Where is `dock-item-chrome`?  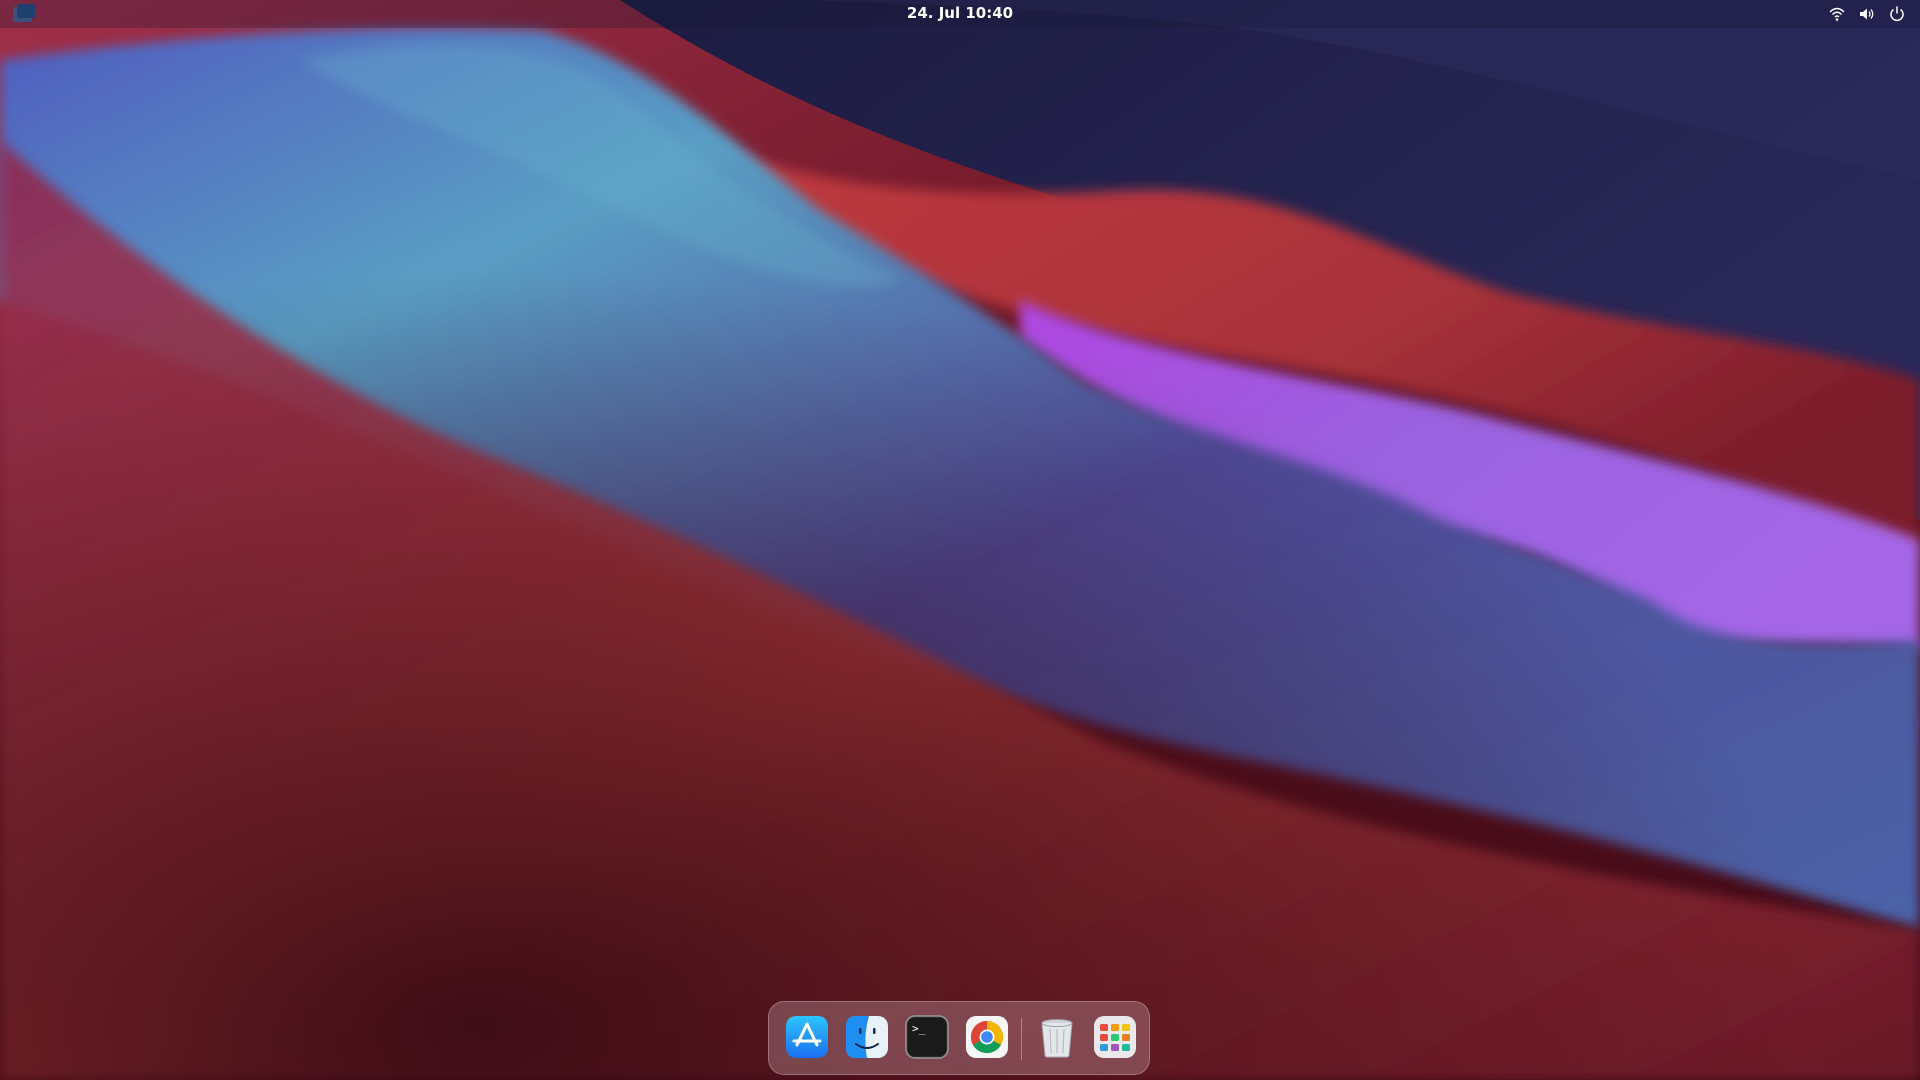
dock-item-chrome is located at coordinates (987, 1037).